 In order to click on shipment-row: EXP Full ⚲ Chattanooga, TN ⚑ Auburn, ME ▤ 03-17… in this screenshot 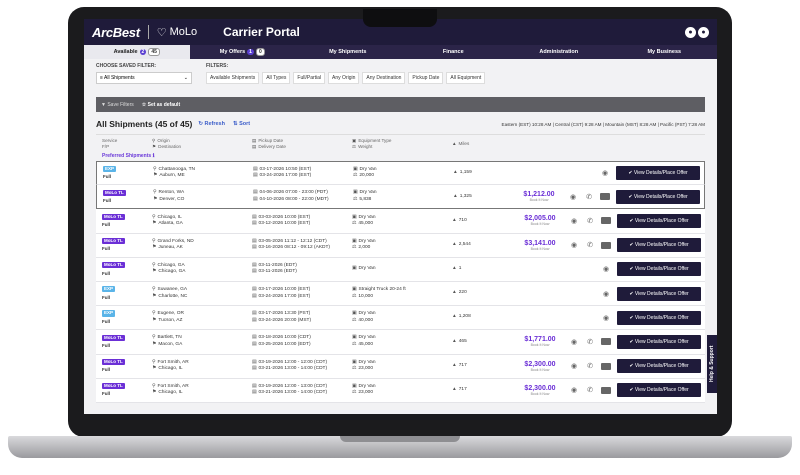, I will do `click(400, 173)`.